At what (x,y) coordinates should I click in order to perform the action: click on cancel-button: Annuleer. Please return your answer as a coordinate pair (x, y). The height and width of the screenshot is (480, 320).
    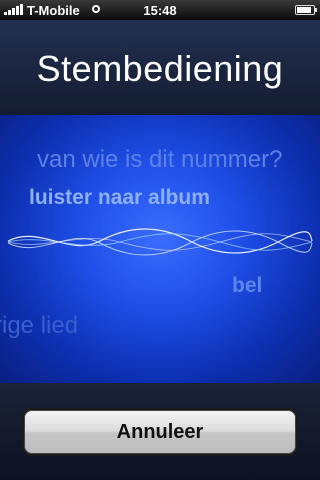
    Looking at the image, I should click on (160, 432).